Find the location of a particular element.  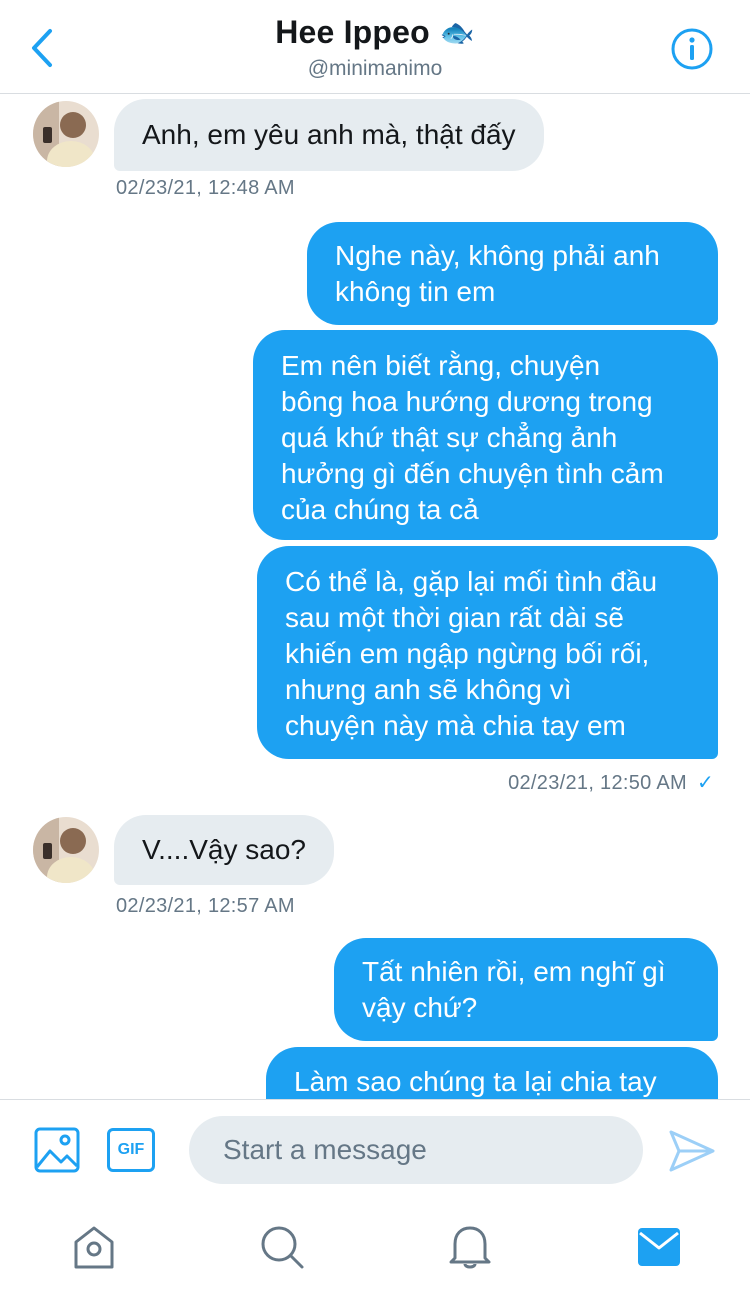

home-icon is located at coordinates (94, 1247).